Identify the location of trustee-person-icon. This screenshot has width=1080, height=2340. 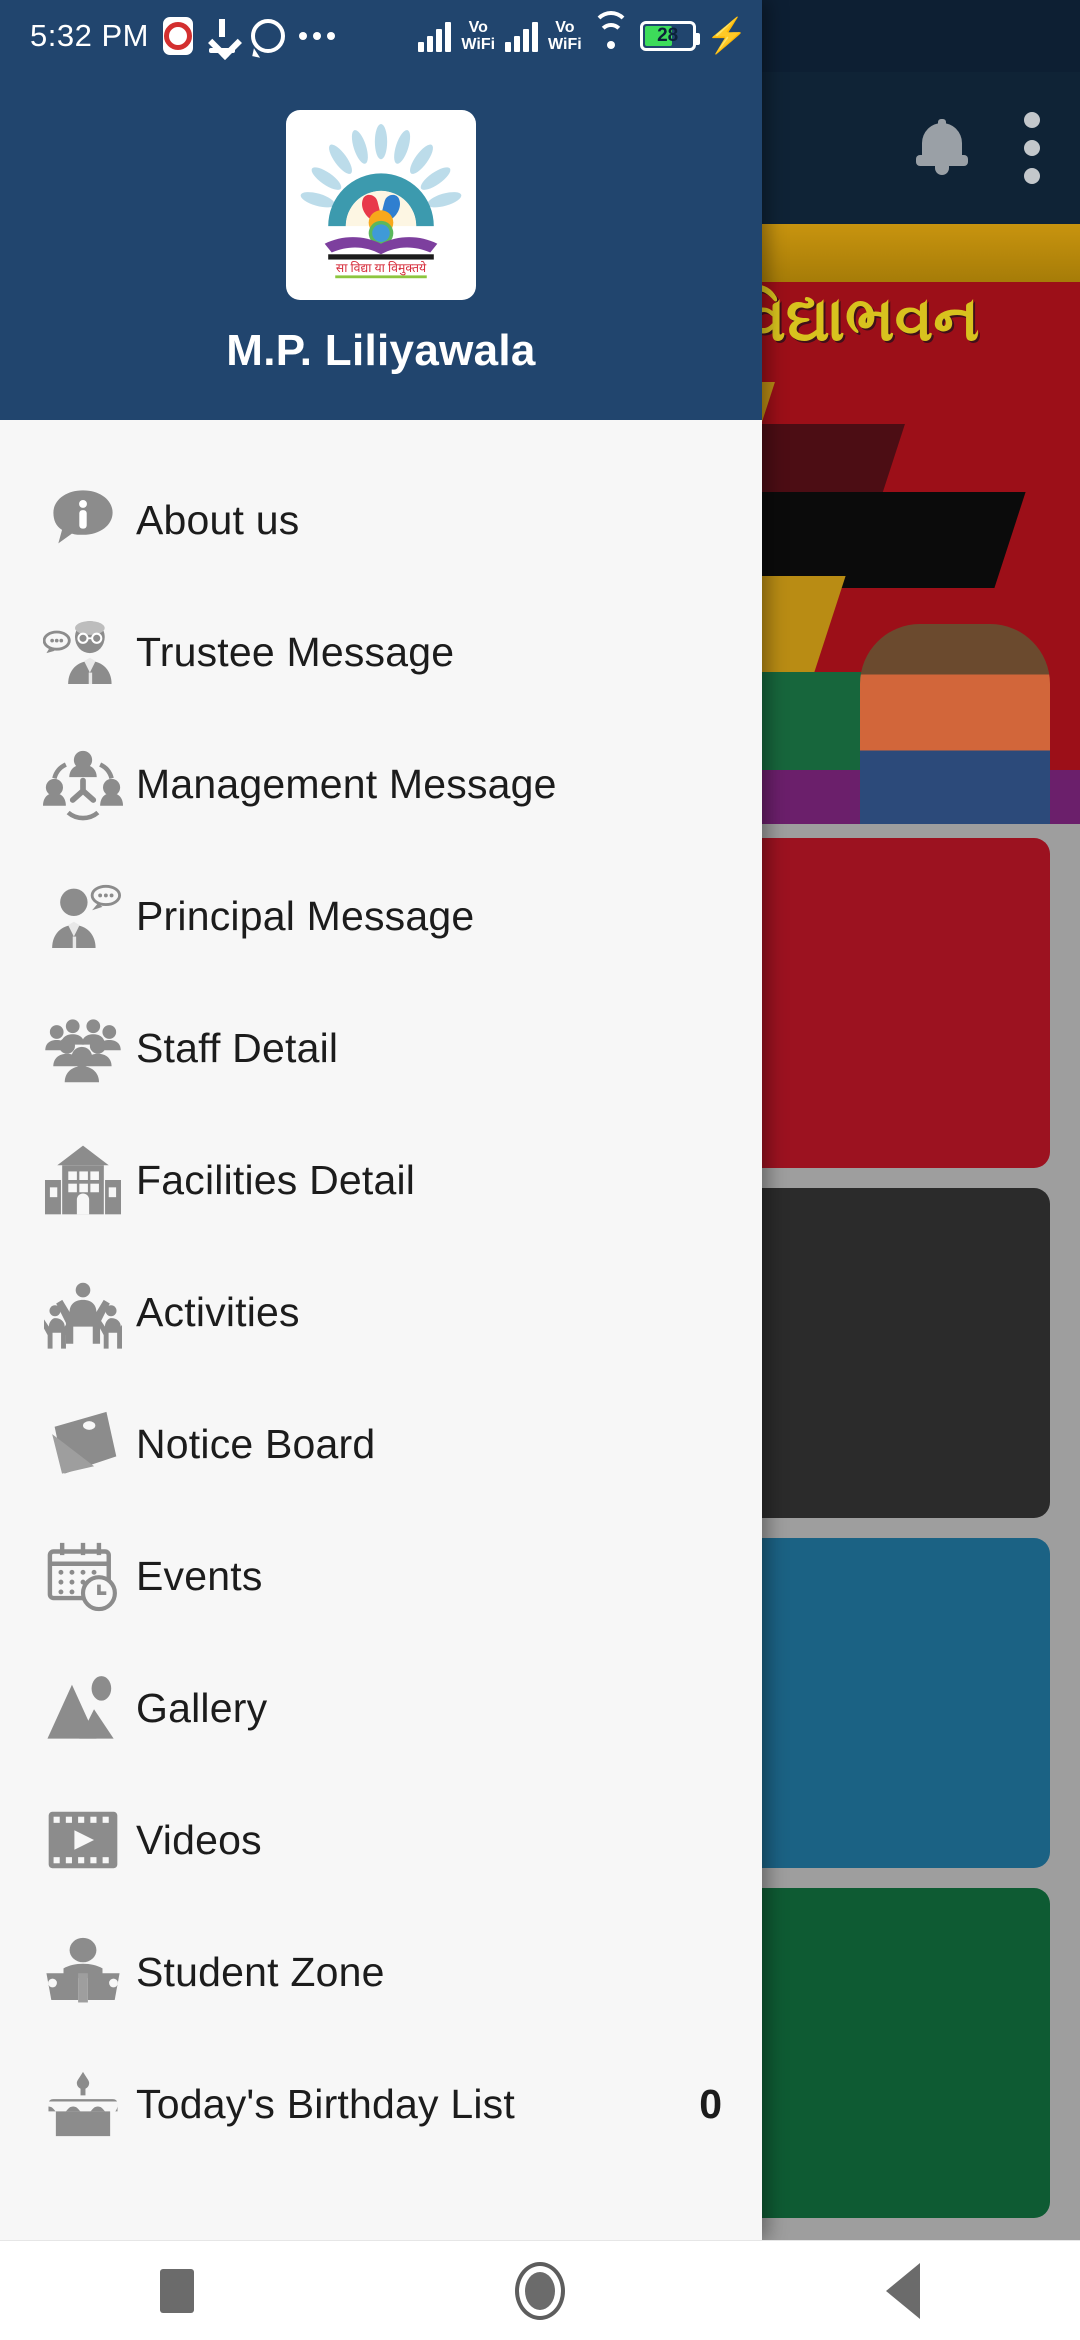
(83, 652).